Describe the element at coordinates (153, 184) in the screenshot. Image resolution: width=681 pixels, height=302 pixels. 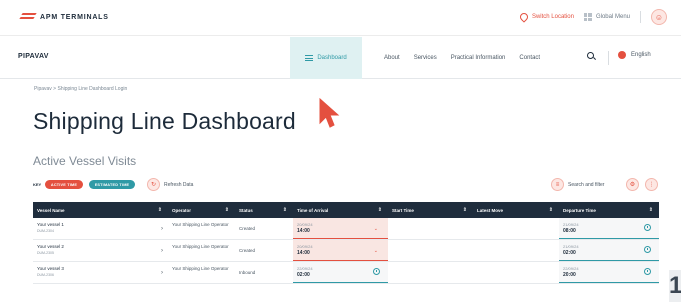
I see `refresh-icon: ↻` at that location.